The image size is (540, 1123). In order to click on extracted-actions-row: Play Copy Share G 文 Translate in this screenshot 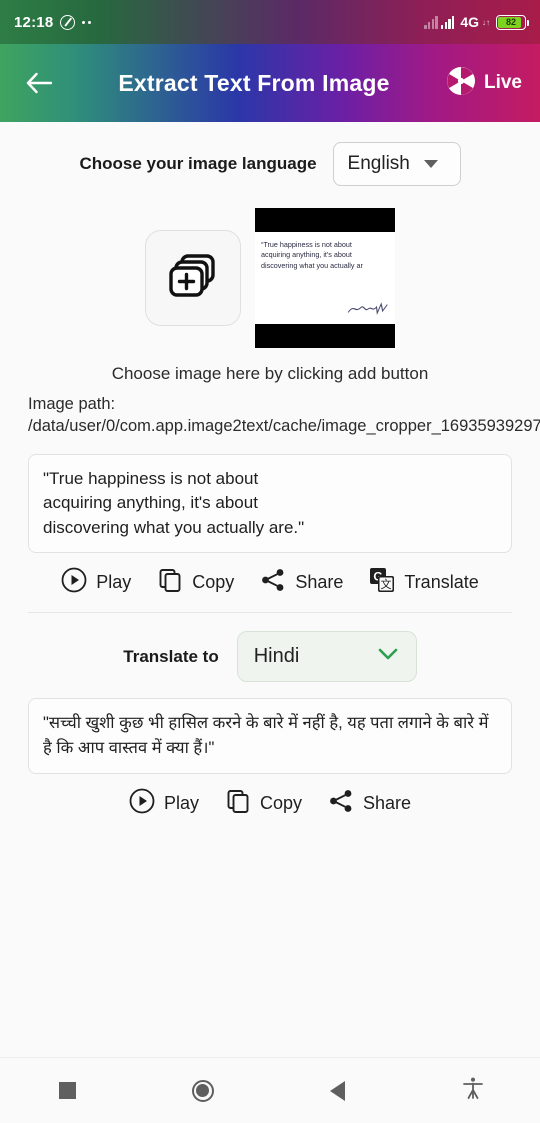, I will do `click(270, 582)`.